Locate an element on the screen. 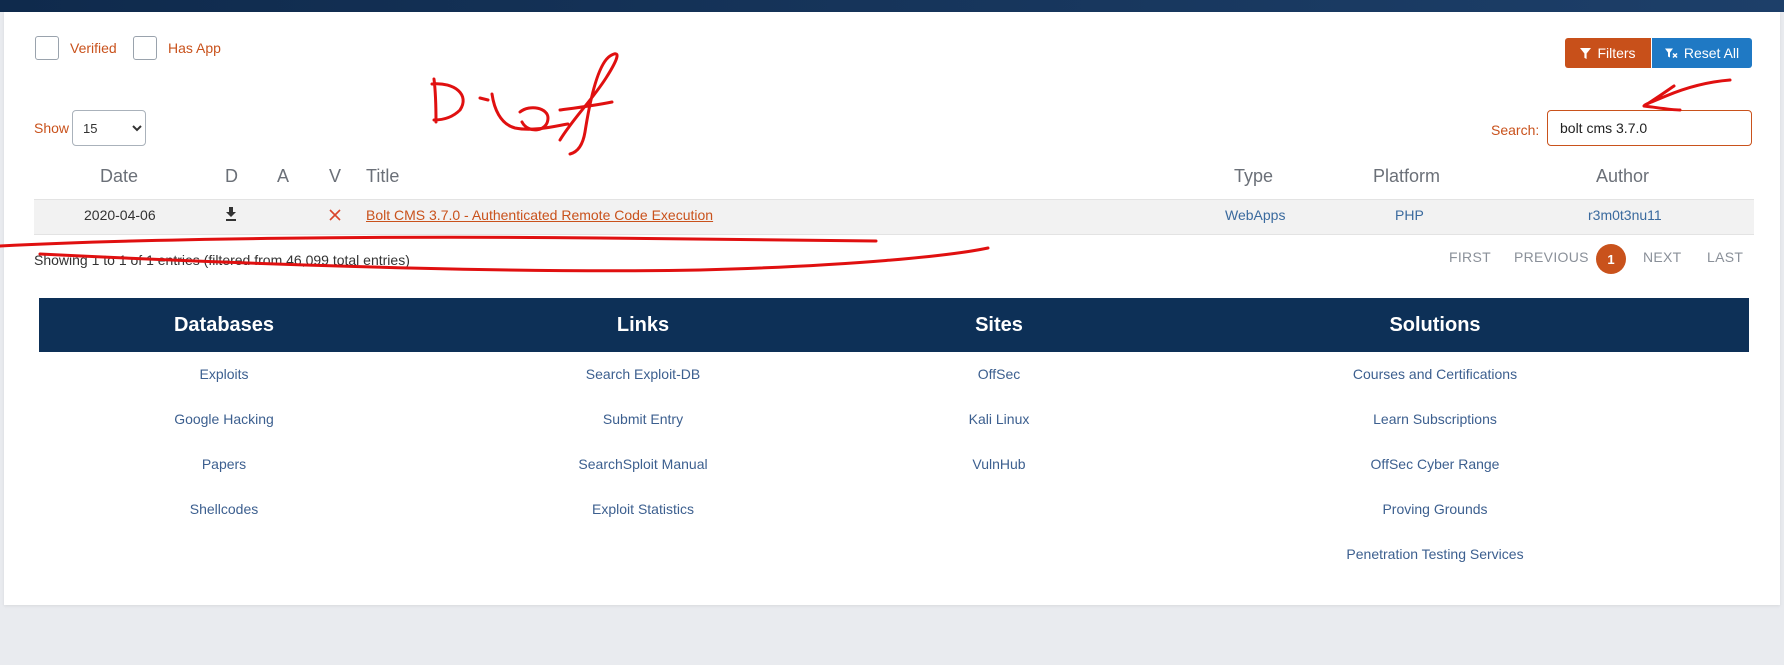  top-header-bar is located at coordinates (892, 6).